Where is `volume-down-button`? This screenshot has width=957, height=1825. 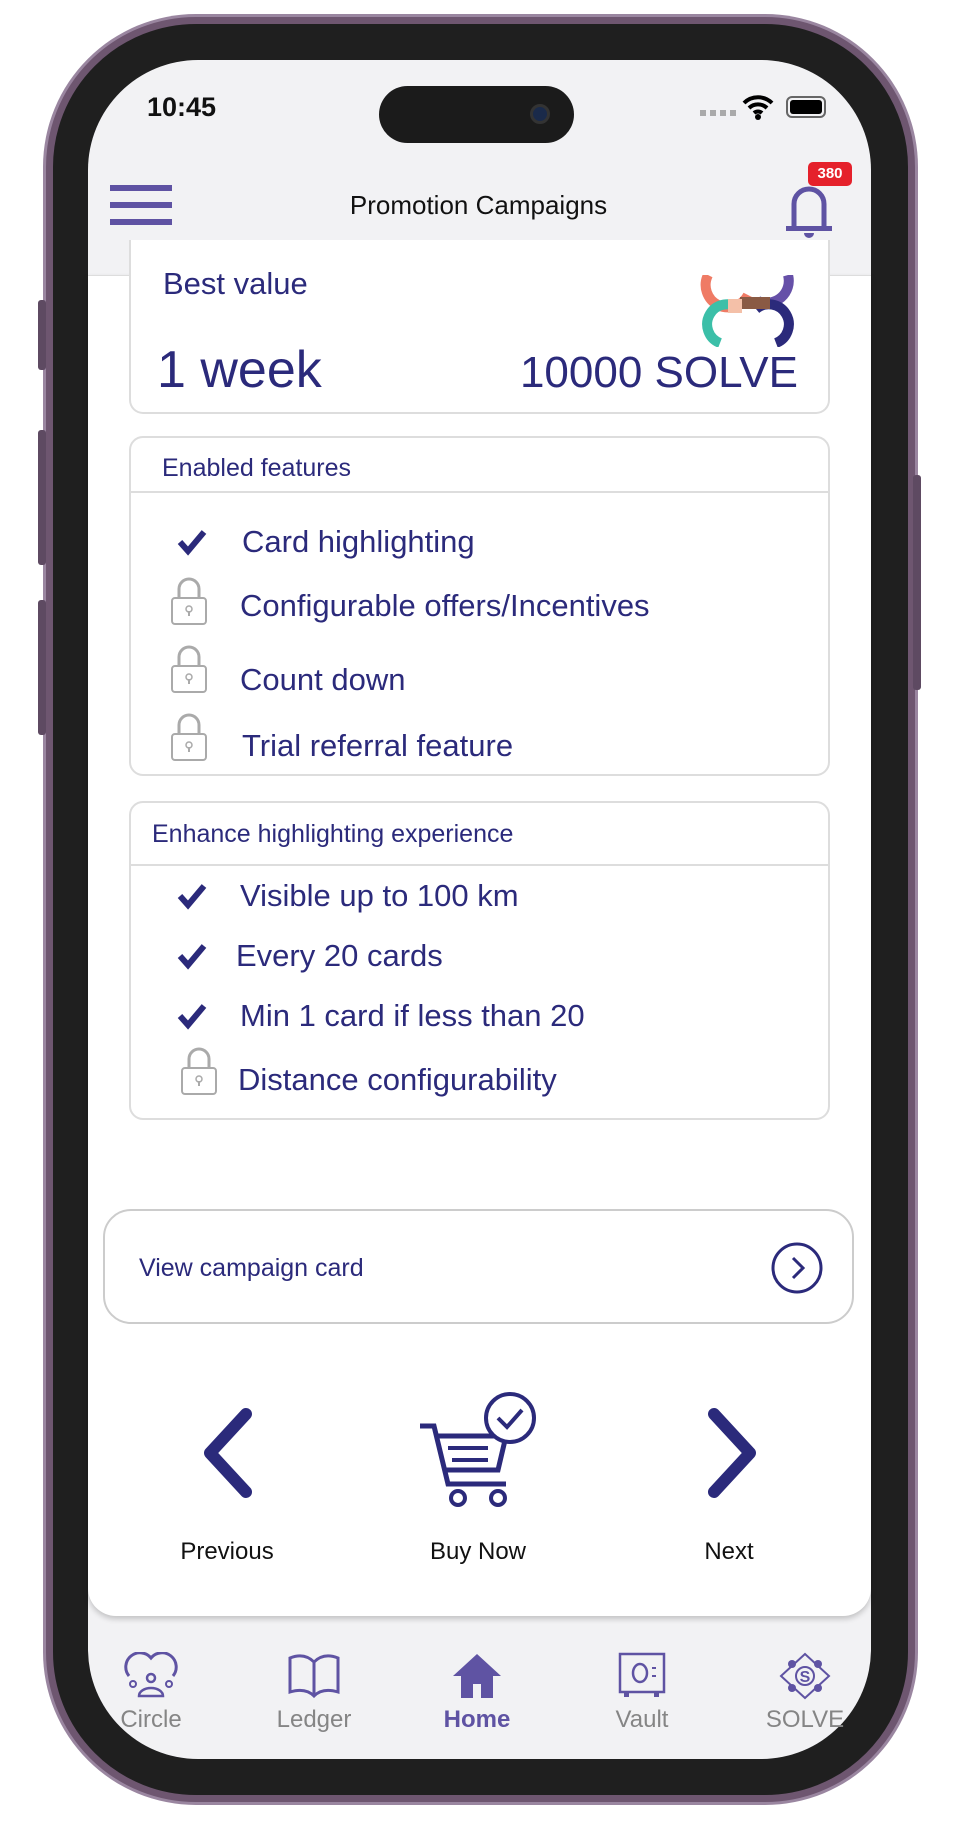 volume-down-button is located at coordinates (42, 667).